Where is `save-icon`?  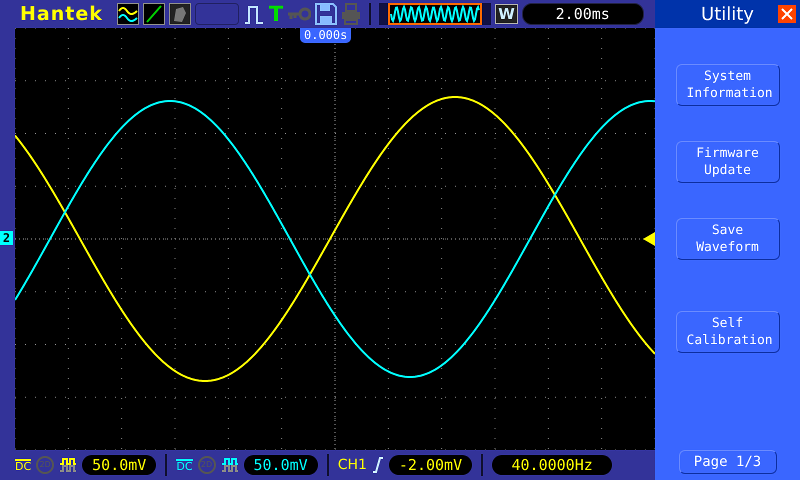
save-icon is located at coordinates (326, 14).